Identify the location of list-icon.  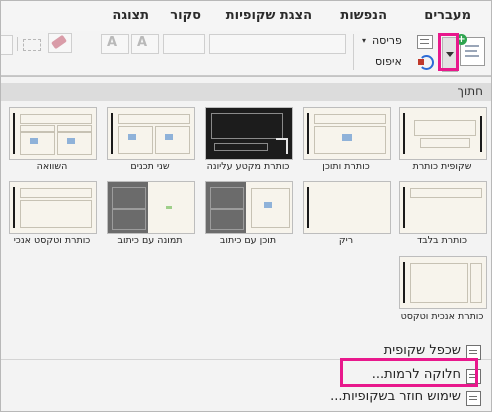
(32, 45).